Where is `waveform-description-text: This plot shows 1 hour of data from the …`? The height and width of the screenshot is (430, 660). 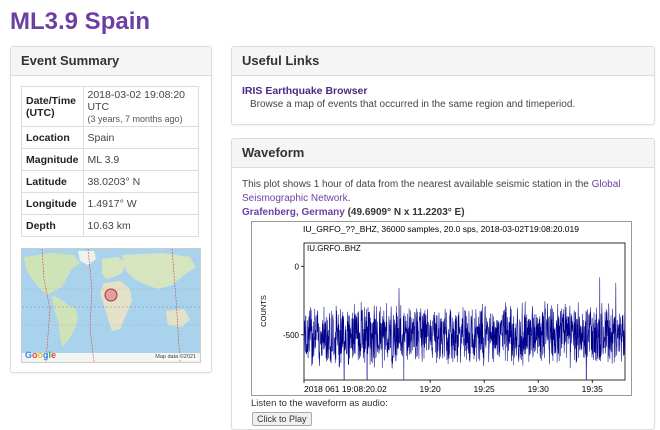
waveform-description-text: This plot shows 1 hour of data from the … is located at coordinates (417, 184).